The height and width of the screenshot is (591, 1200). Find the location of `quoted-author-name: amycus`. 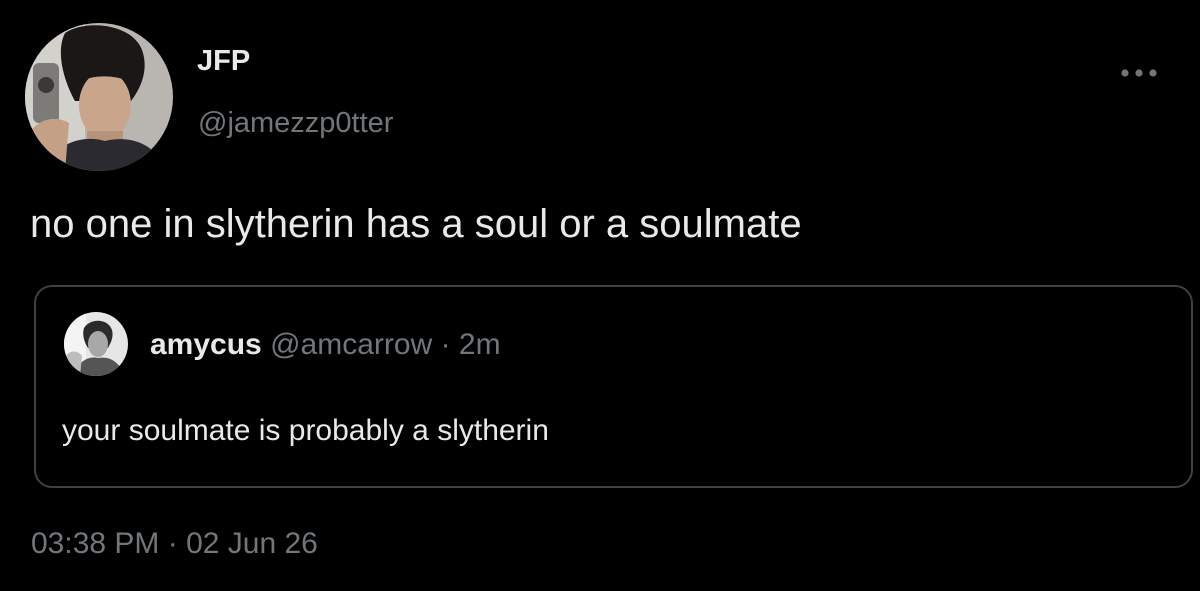

quoted-author-name: amycus is located at coordinates (206, 344).